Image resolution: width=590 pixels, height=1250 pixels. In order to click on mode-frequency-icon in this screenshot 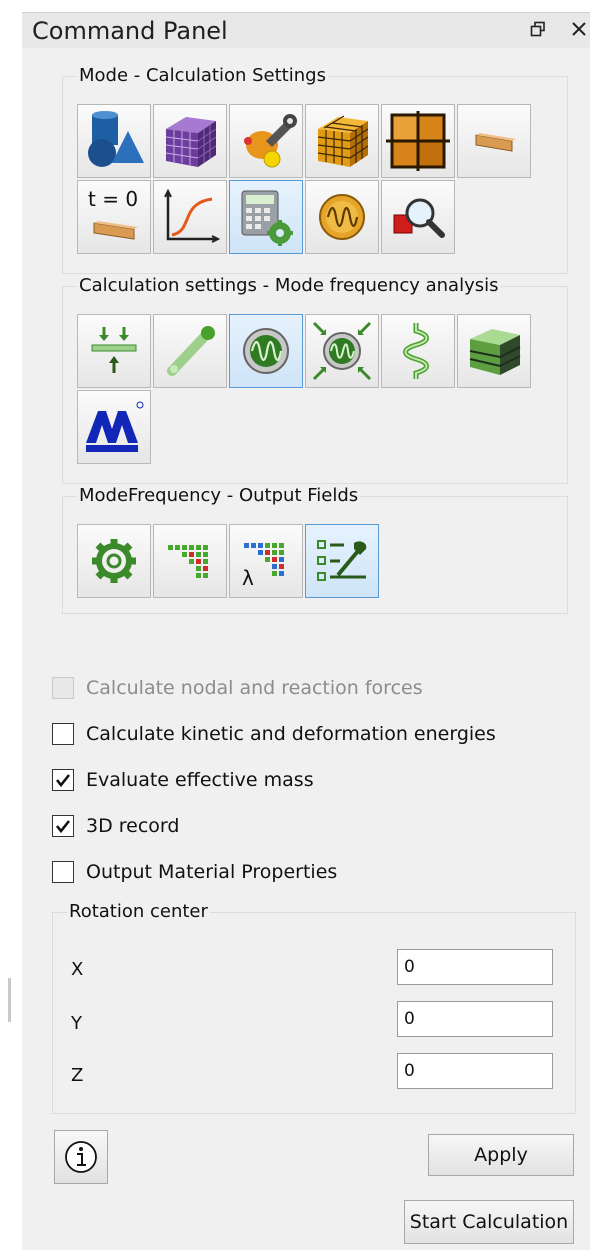, I will do `click(266, 351)`.